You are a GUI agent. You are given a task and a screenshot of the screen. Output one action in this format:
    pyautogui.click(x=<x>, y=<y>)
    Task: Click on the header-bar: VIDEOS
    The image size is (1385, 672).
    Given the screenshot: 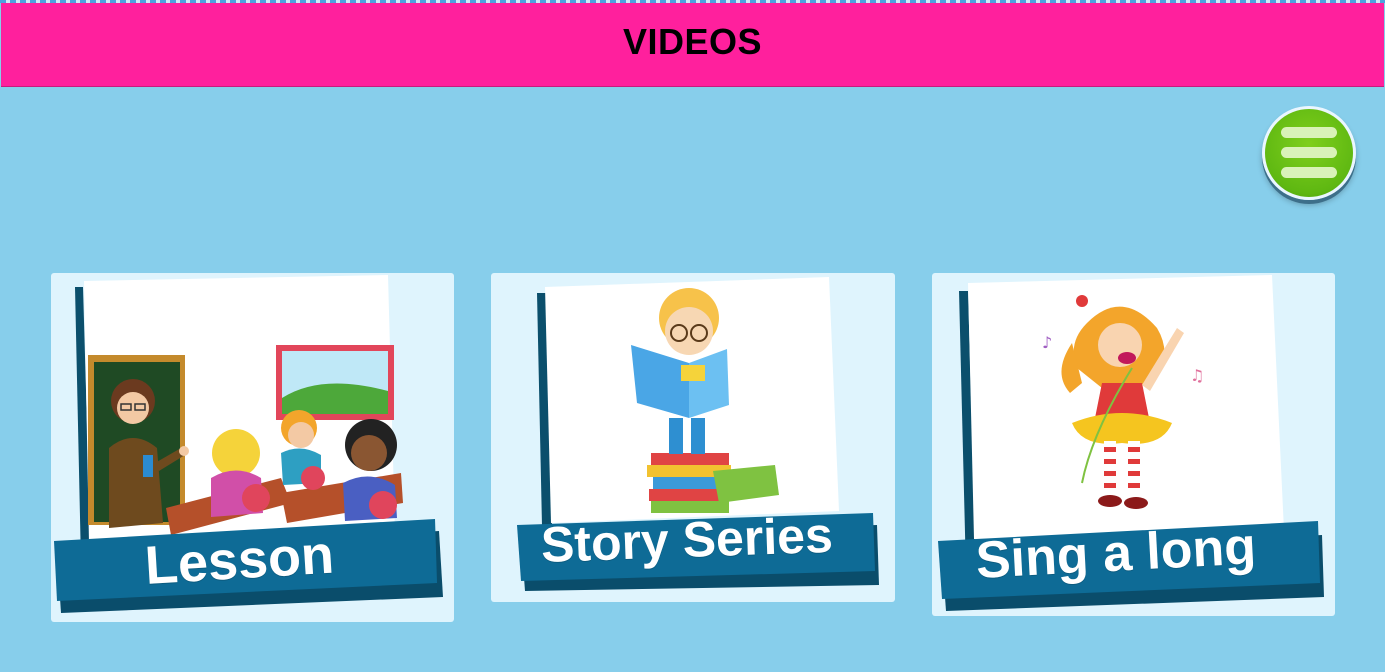 What is the action you would take?
    pyautogui.click(x=692, y=45)
    